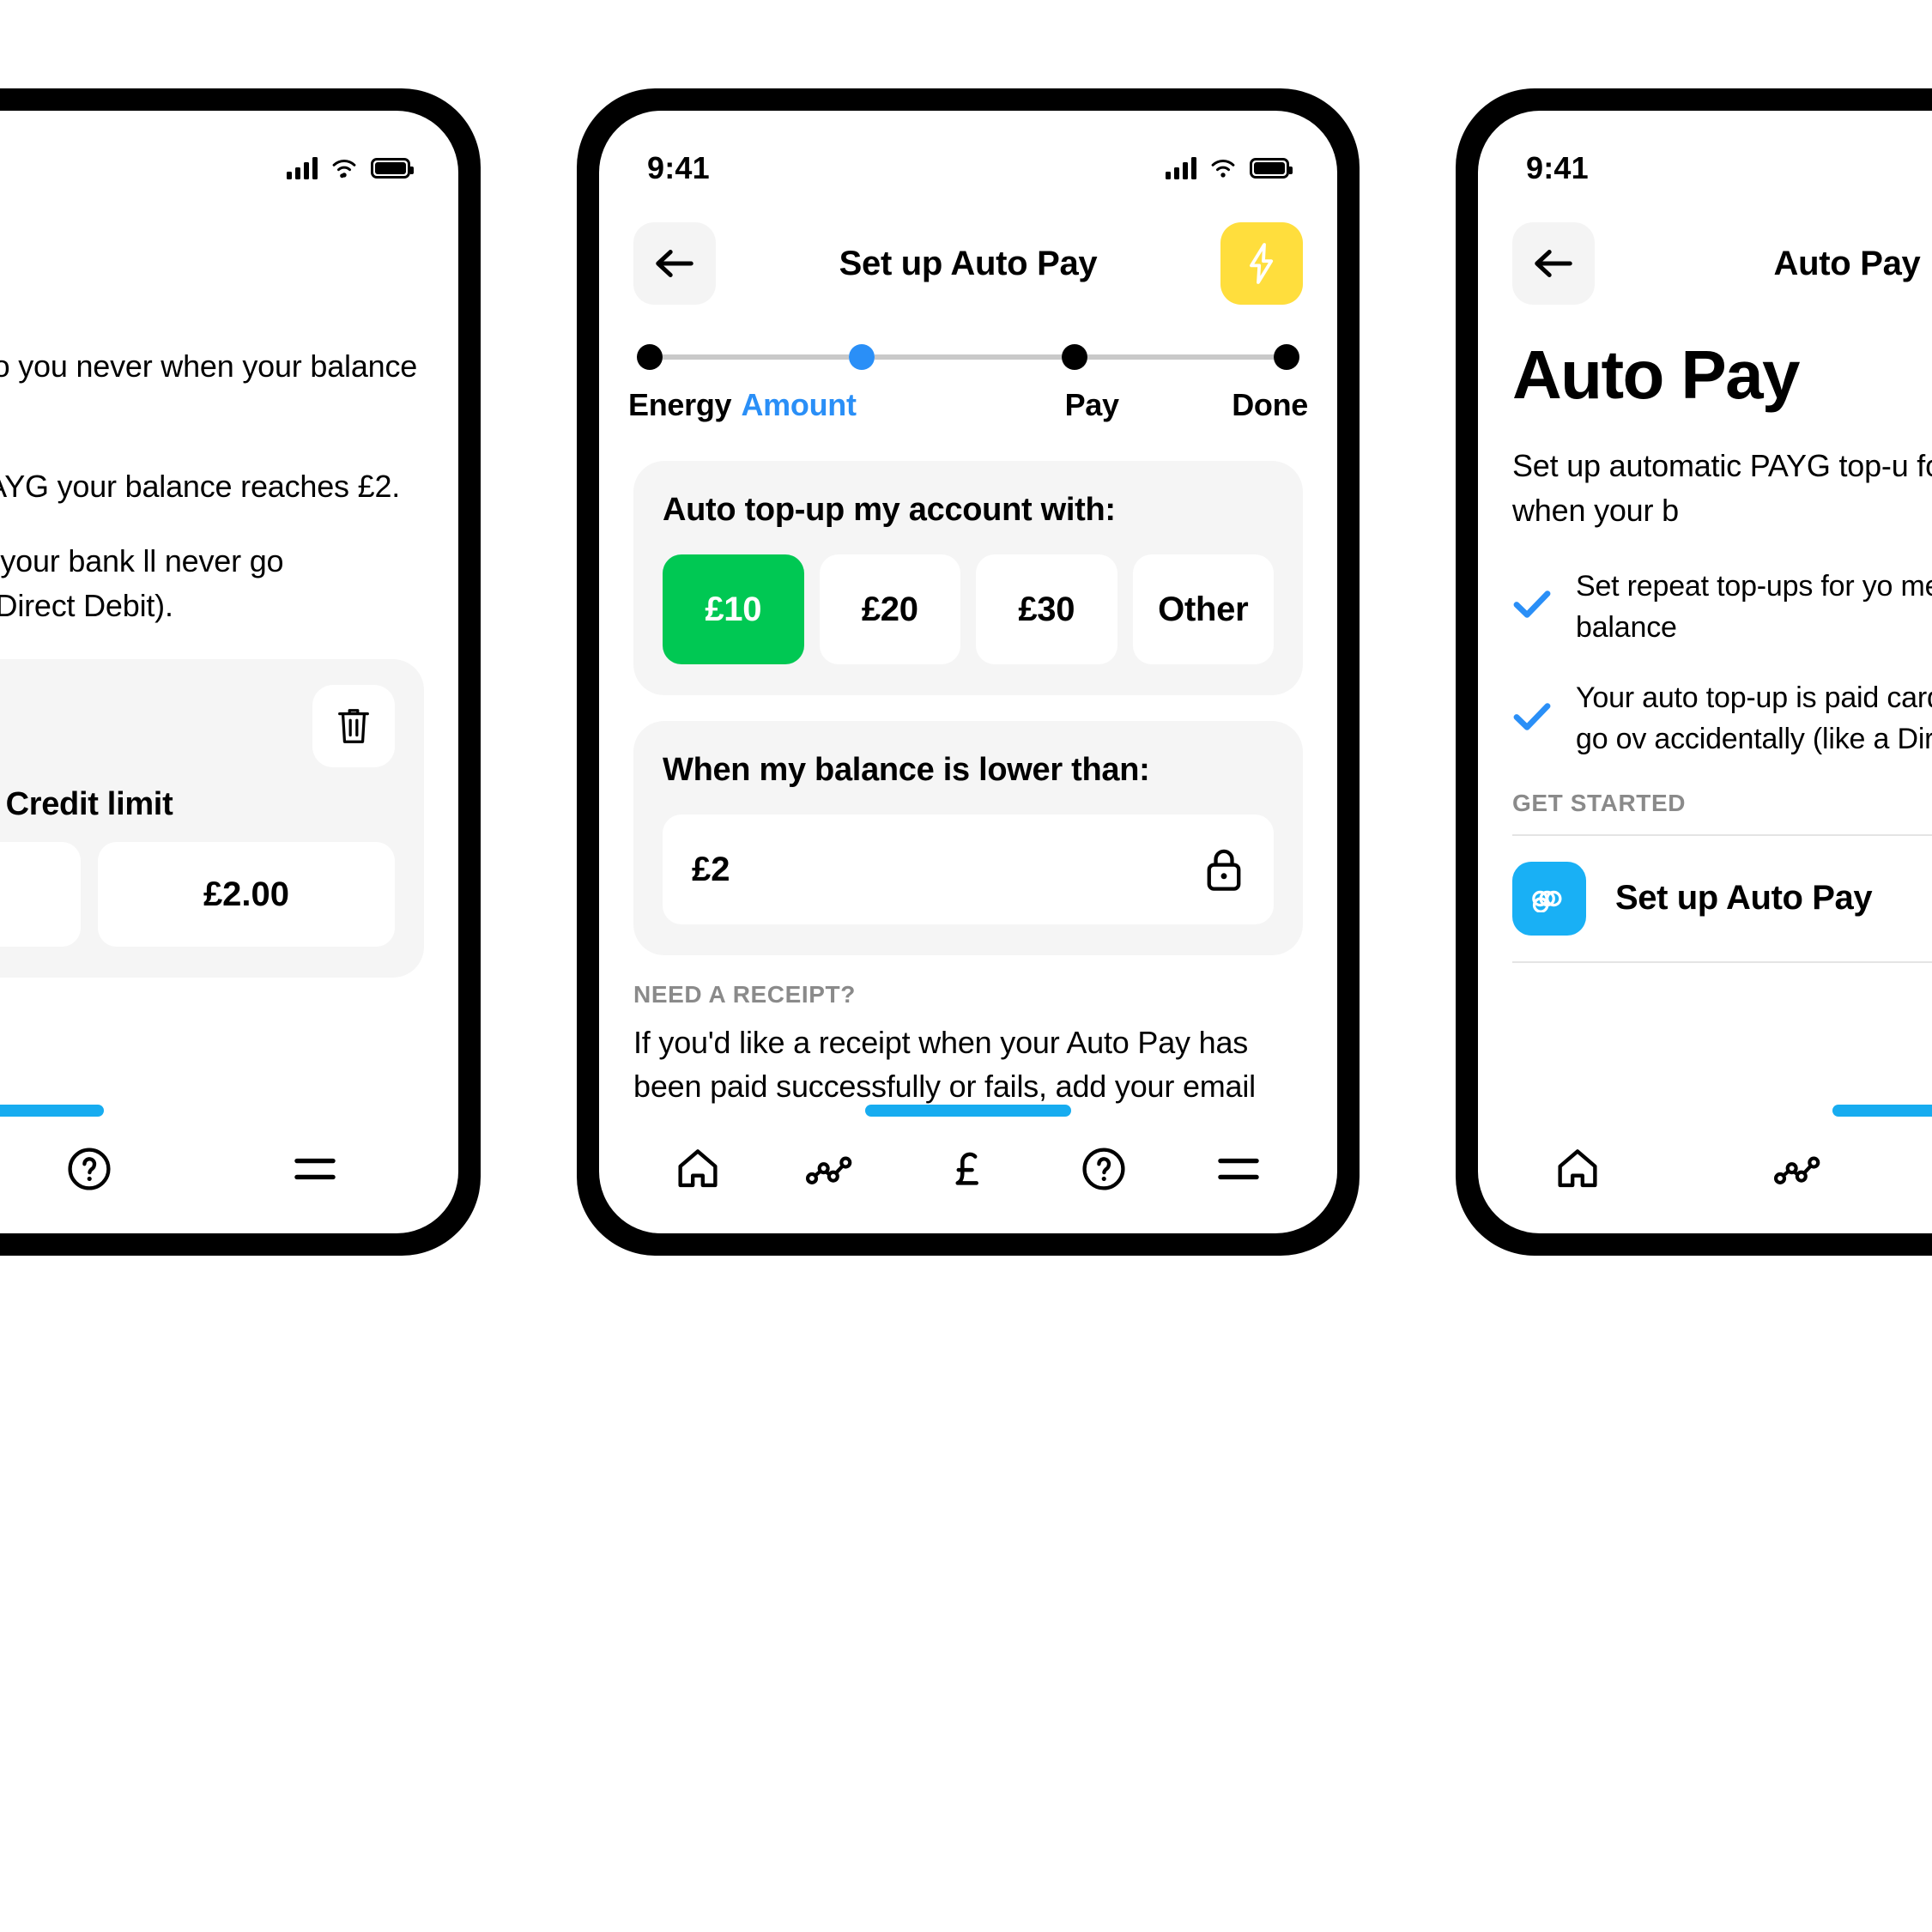  I want to click on balance-card-title: When my balance is lower than:, so click(907, 770).